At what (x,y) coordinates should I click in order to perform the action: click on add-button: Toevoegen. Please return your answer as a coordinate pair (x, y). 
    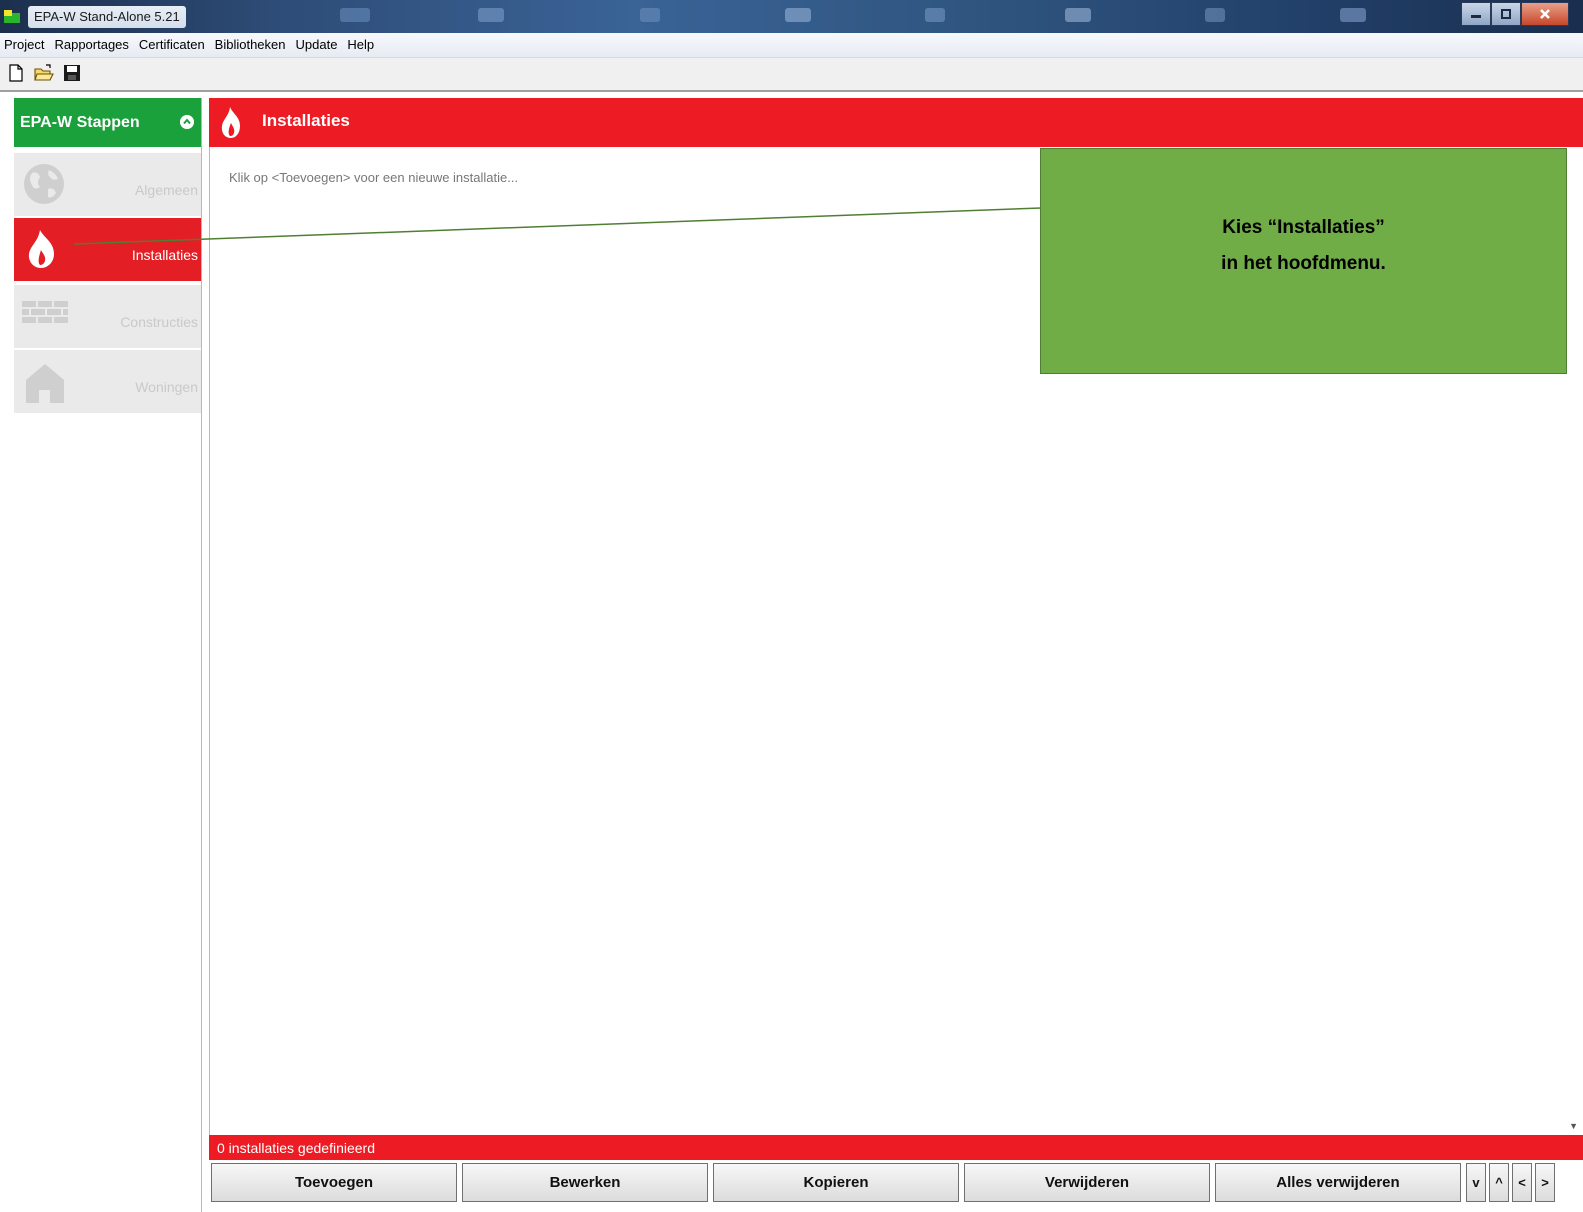
    Looking at the image, I should click on (334, 1182).